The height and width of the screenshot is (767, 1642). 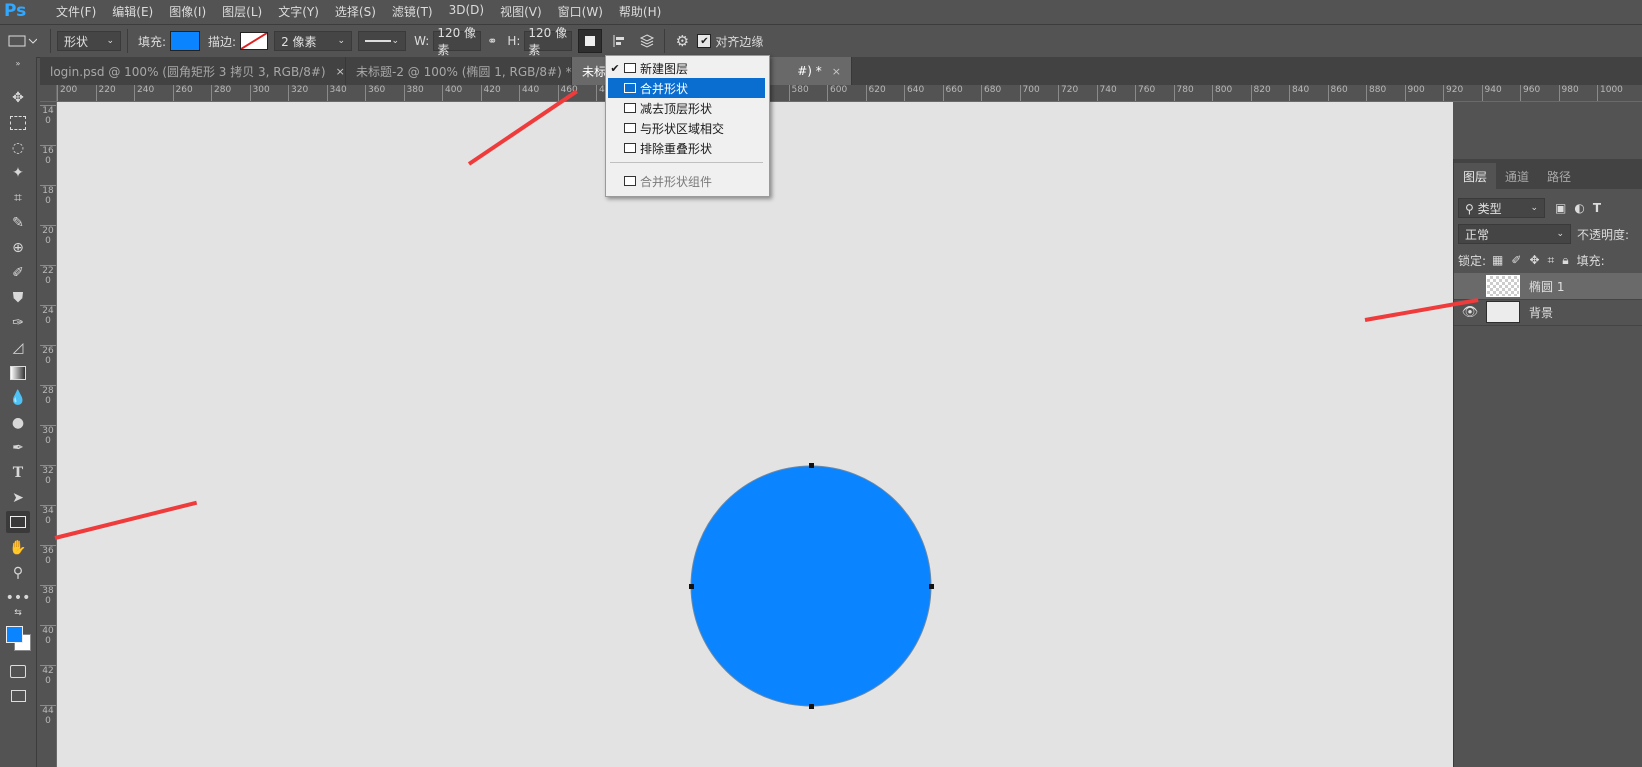 I want to click on rectangle-tool-icon, so click(x=18, y=522).